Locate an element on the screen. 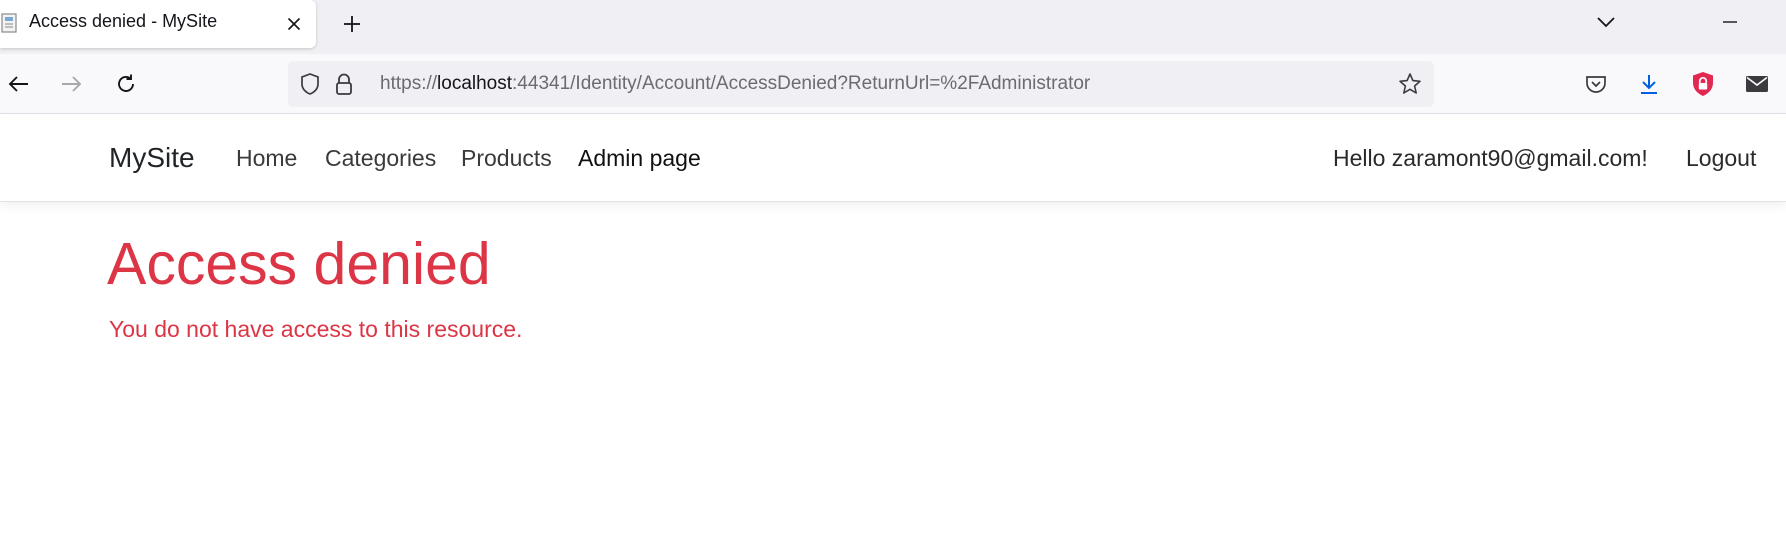 The width and height of the screenshot is (1786, 534). logout-button: Logout is located at coordinates (1721, 158).